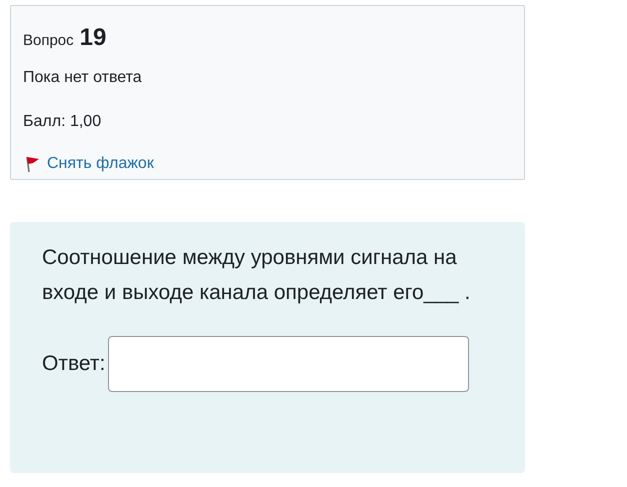 The image size is (627, 487). I want to click on question-number: 19, so click(93, 38).